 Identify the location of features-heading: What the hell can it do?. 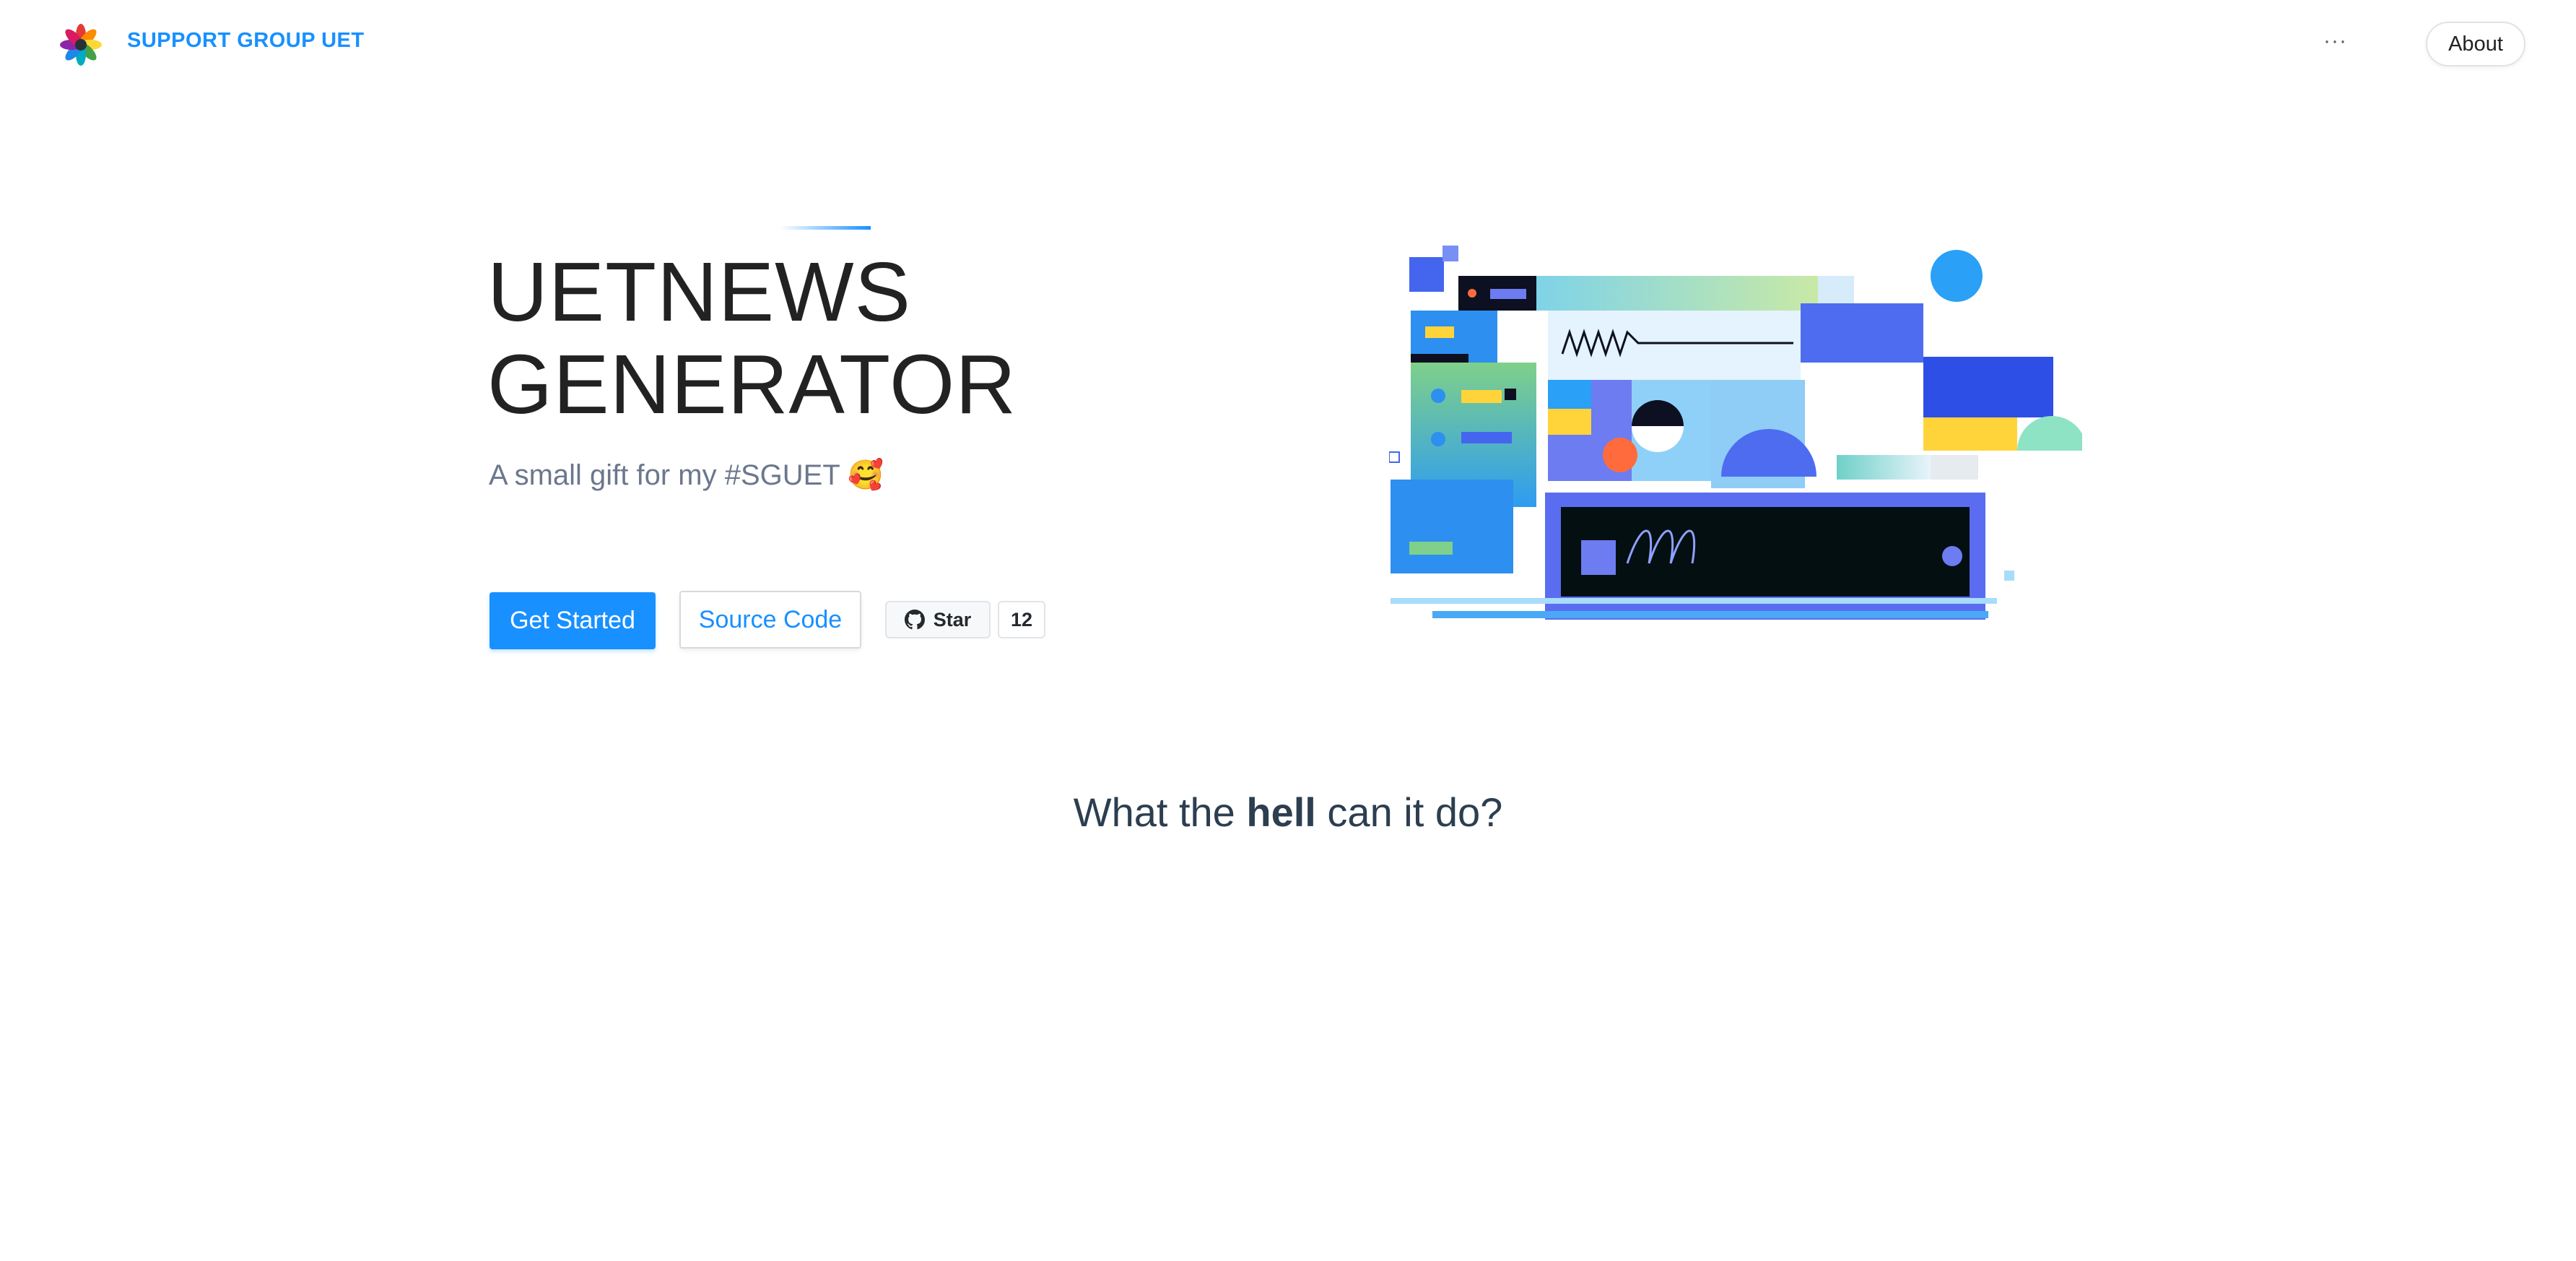
(1288, 812).